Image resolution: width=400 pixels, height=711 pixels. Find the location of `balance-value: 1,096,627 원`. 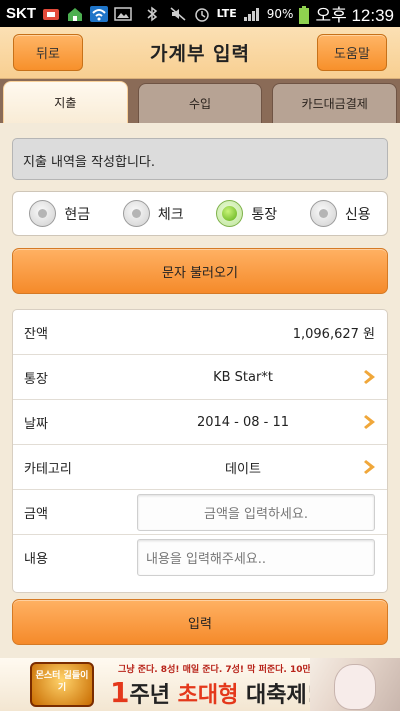

balance-value: 1,096,627 원 is located at coordinates (333, 334).